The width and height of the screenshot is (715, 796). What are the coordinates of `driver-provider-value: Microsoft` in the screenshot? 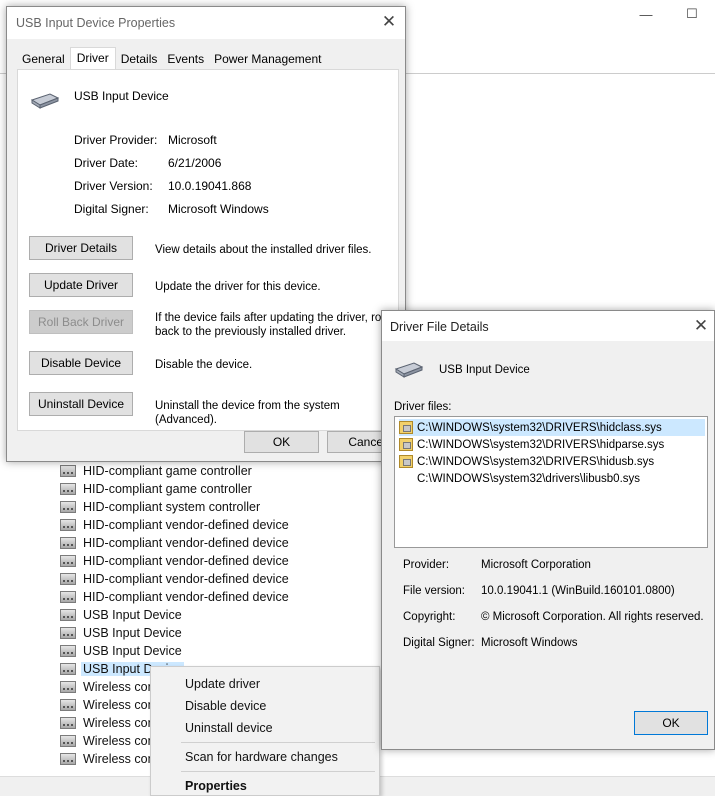 It's located at (192, 140).